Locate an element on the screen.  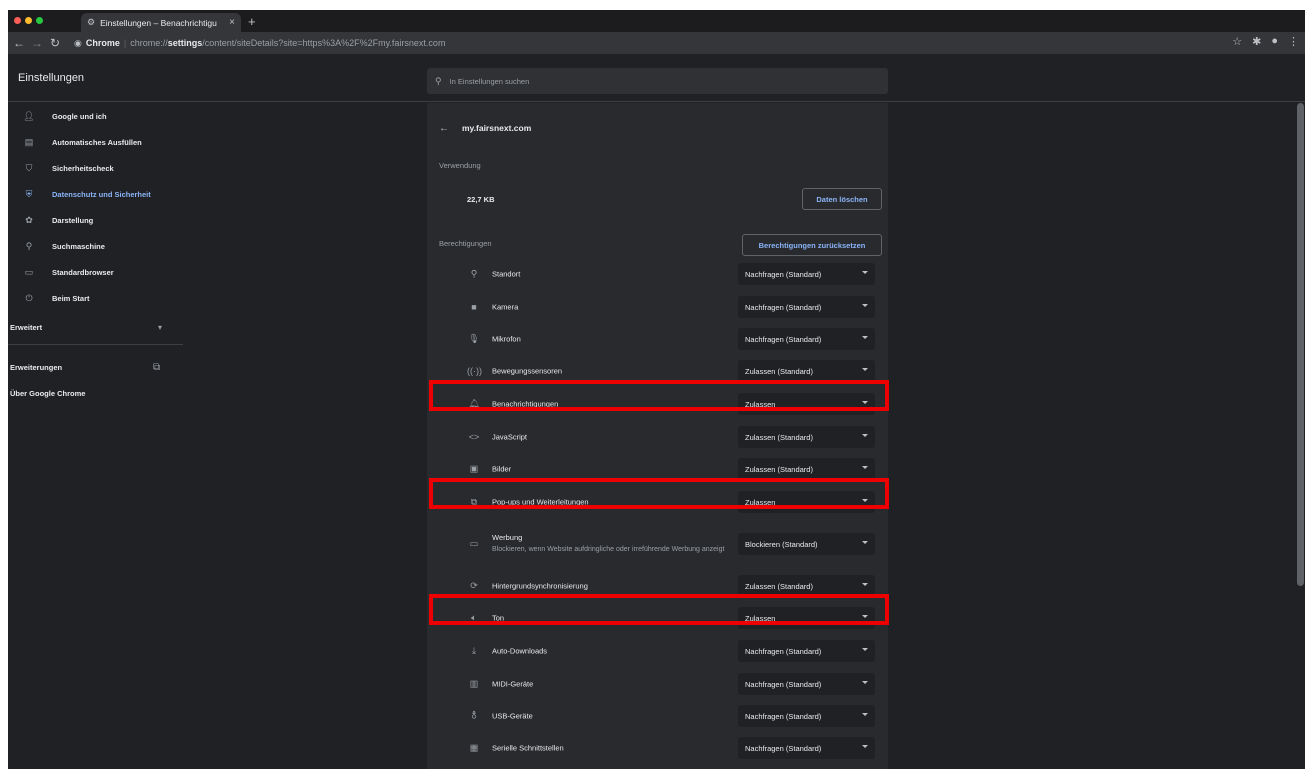
scrollbar-thumb is located at coordinates (1300, 344).